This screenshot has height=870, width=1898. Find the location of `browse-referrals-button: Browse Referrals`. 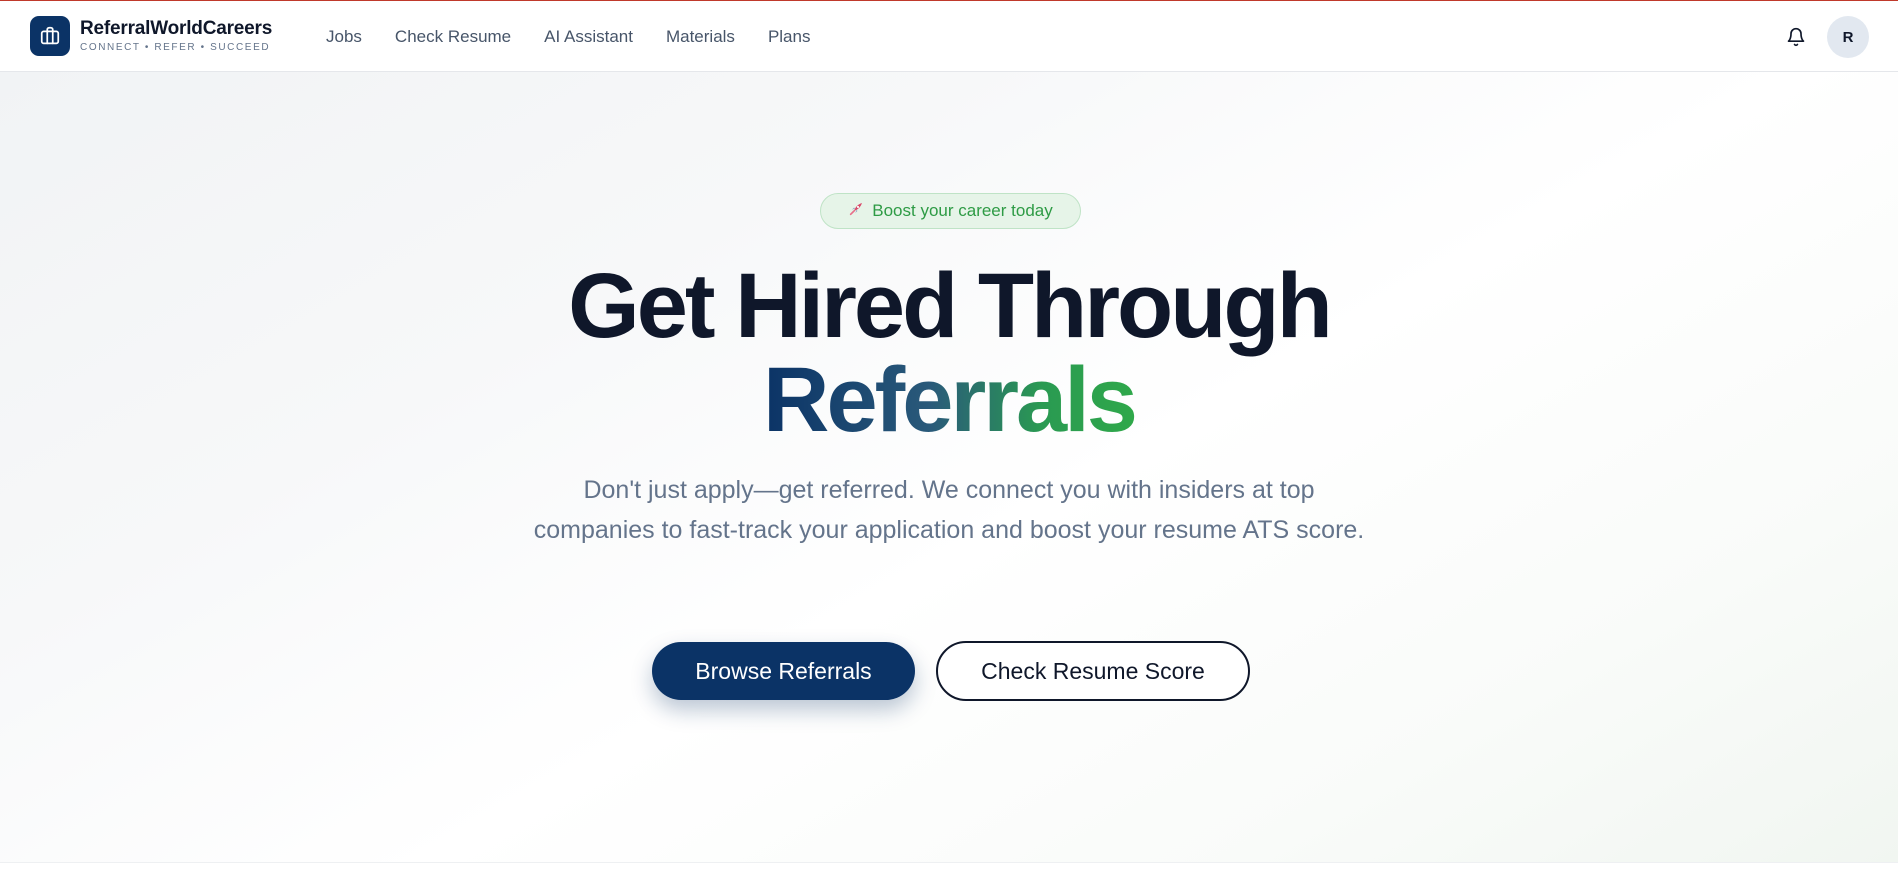

browse-referrals-button: Browse Referrals is located at coordinates (783, 671).